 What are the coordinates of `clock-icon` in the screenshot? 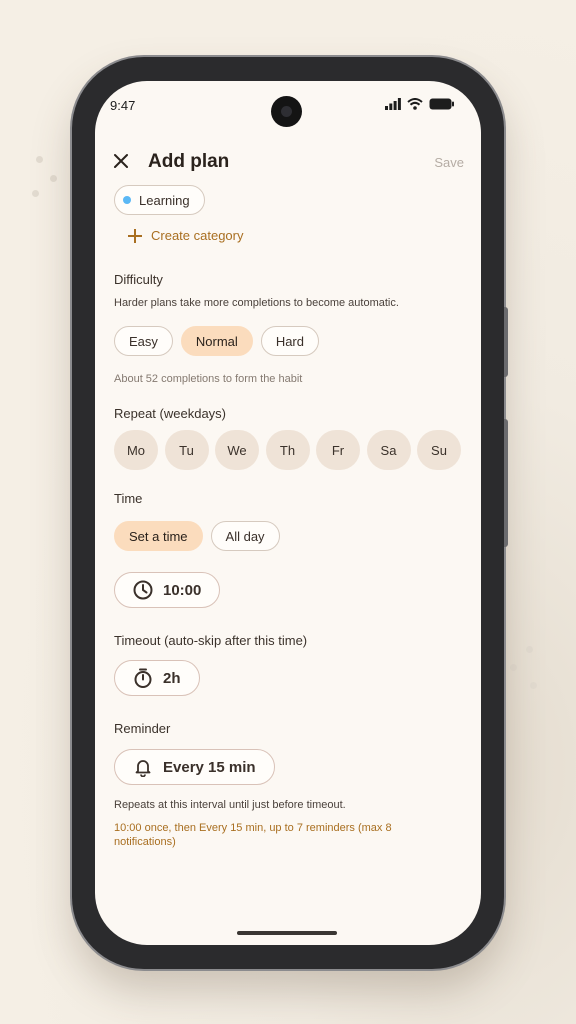 It's located at (143, 590).